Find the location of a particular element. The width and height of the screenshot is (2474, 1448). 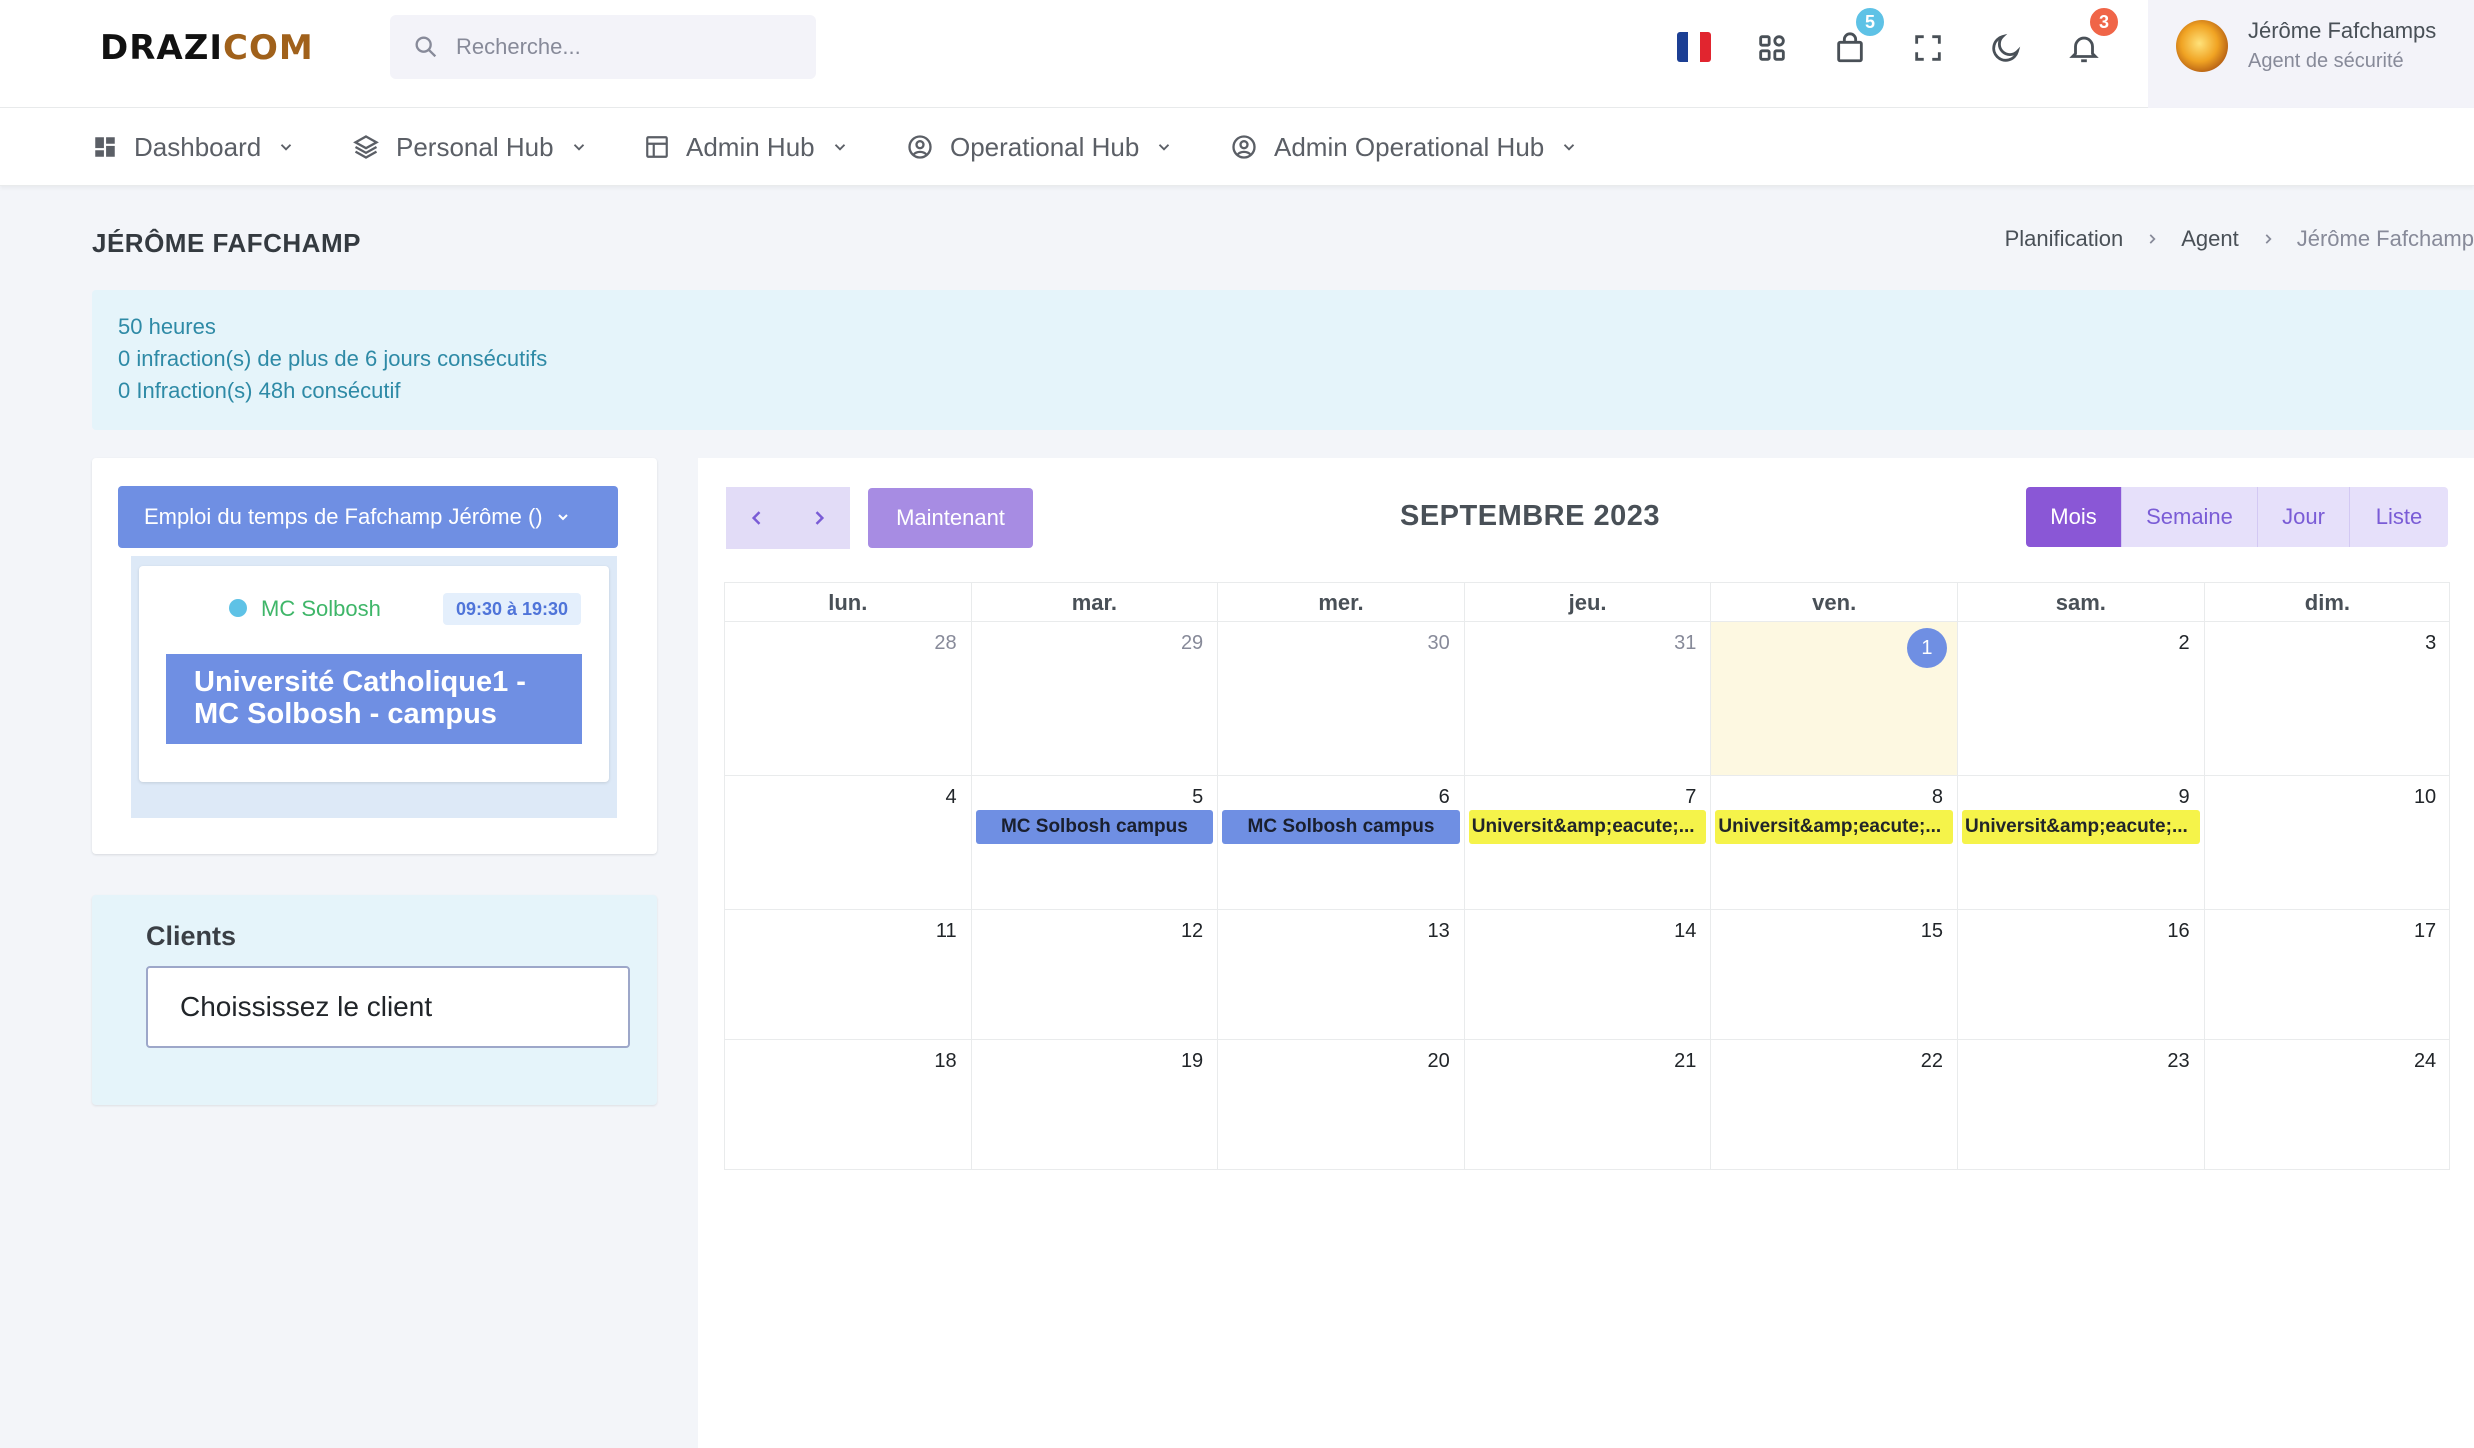

user-profile-menu: Jérôme Fafchamps Agent de sécurité is located at coordinates (2311, 54).